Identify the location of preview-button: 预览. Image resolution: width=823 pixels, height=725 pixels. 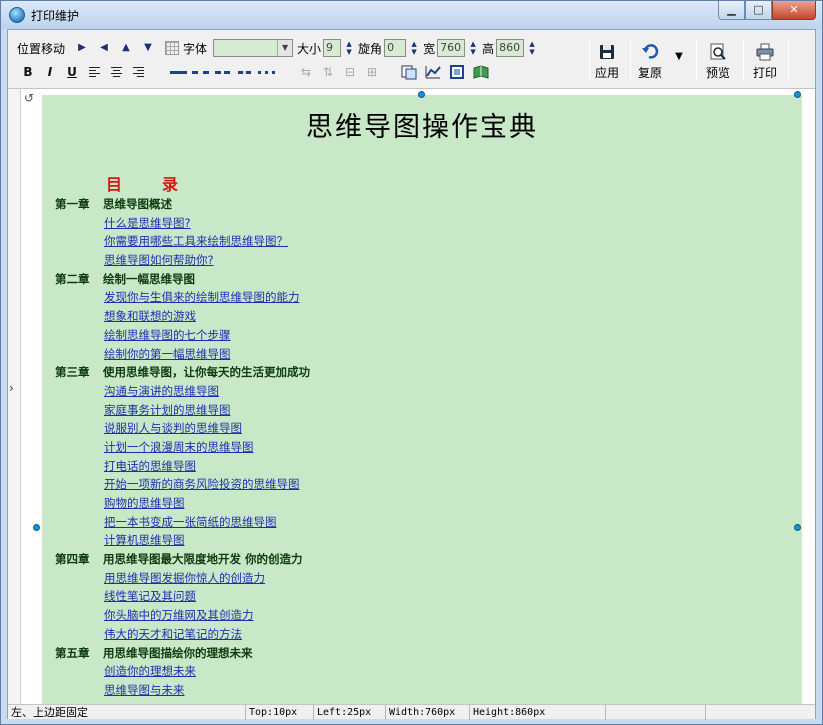
(718, 64).